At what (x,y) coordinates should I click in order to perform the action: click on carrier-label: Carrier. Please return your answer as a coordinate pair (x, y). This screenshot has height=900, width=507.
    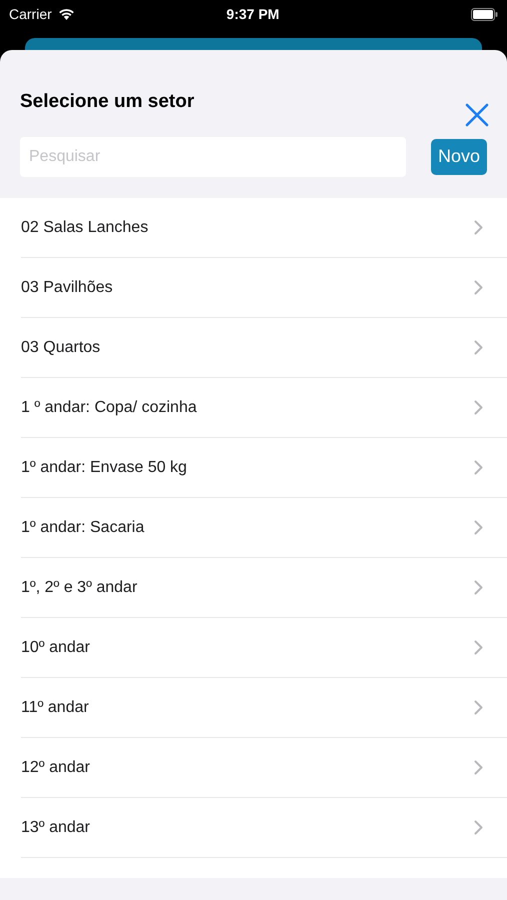
    Looking at the image, I should click on (30, 14).